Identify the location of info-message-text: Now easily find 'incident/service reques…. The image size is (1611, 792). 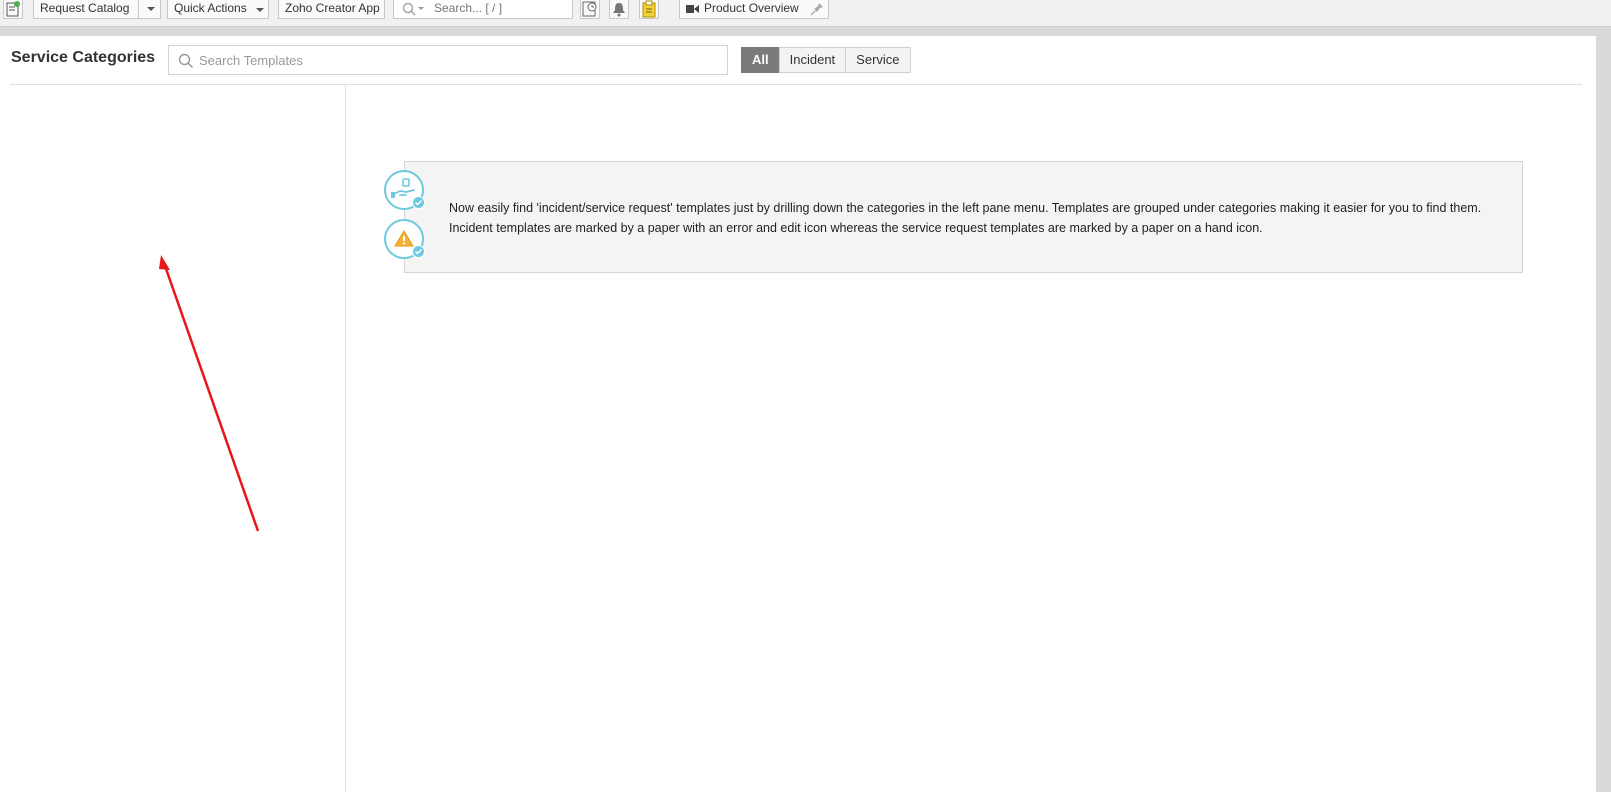
(965, 218).